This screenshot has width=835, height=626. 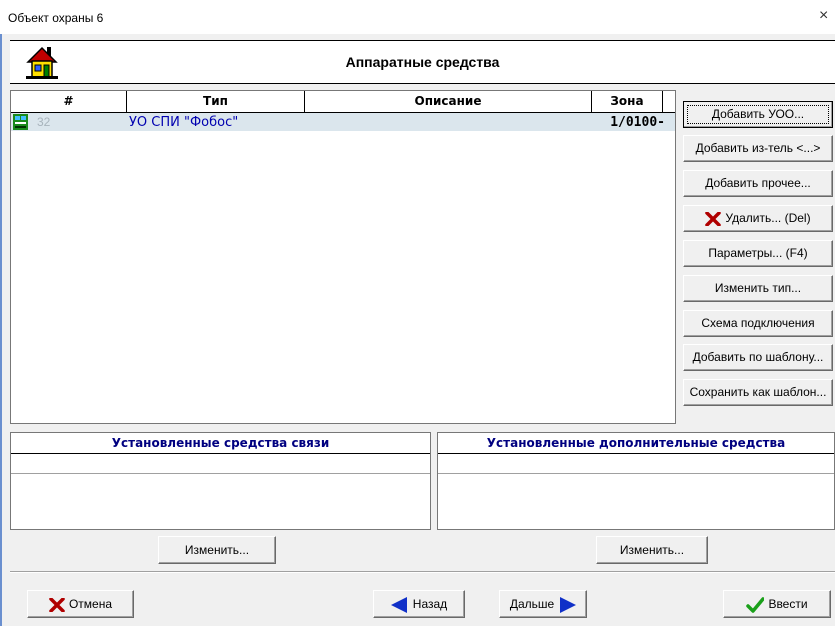 I want to click on row-zone: 1/0100-, so click(x=637, y=122).